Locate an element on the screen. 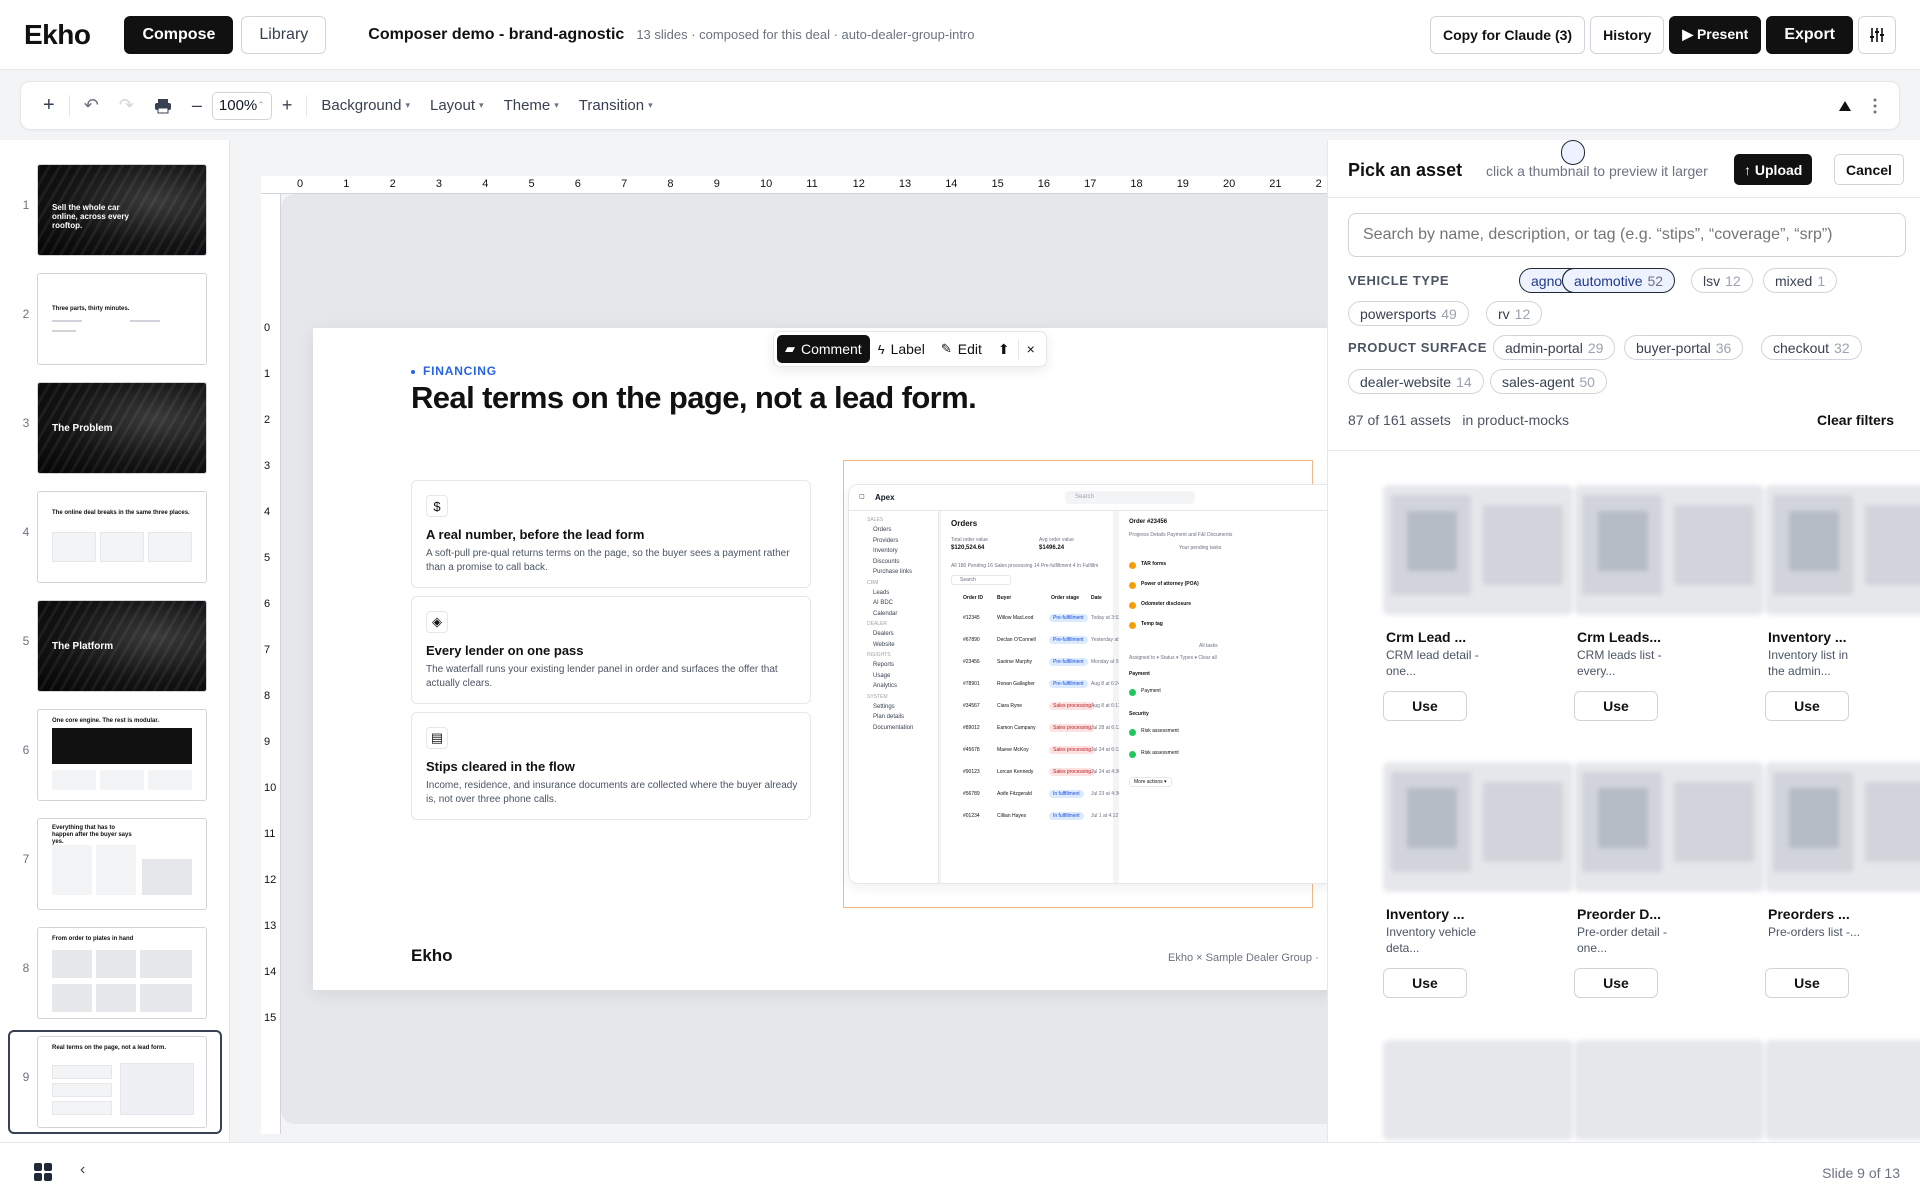 The image size is (1920, 1200). slide-thumbnail: 6 One core engine. The rest is modular. is located at coordinates (115, 755).